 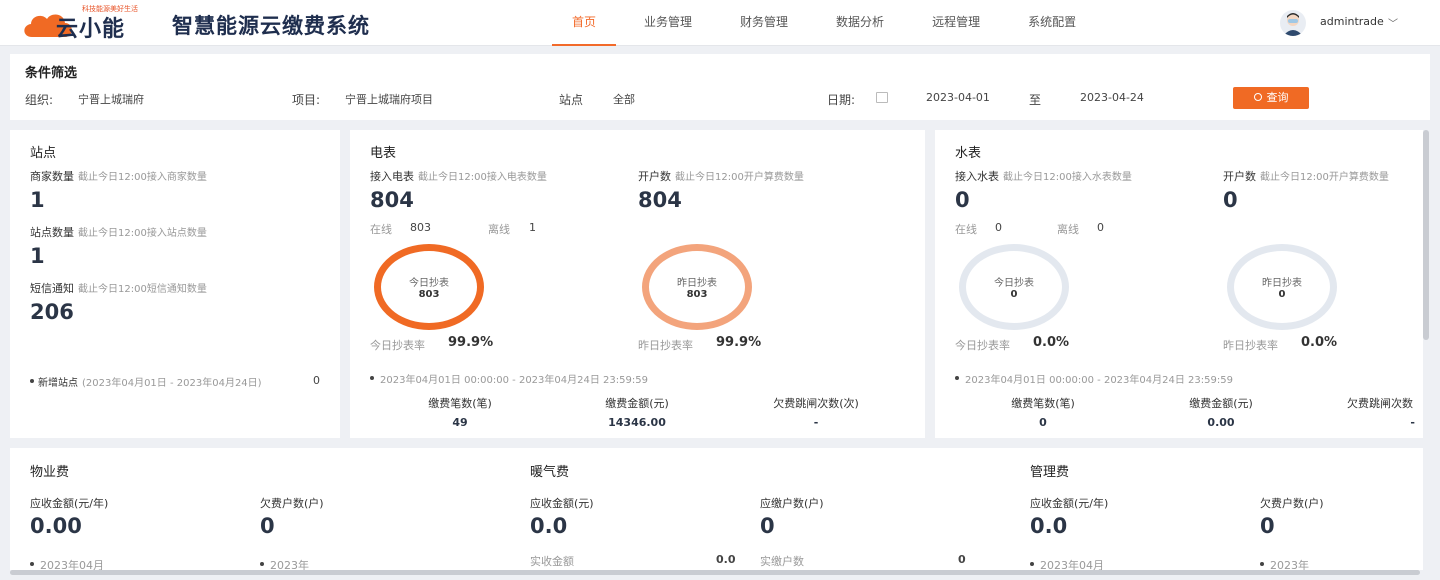 I want to click on water-pay-count-value: 0, so click(x=1043, y=422).